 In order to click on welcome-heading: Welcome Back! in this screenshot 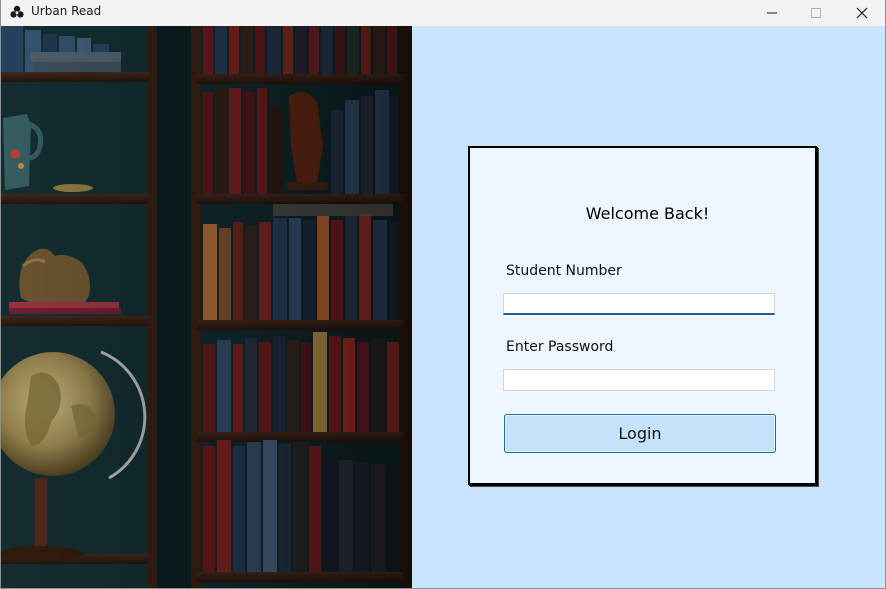, I will do `click(647, 213)`.